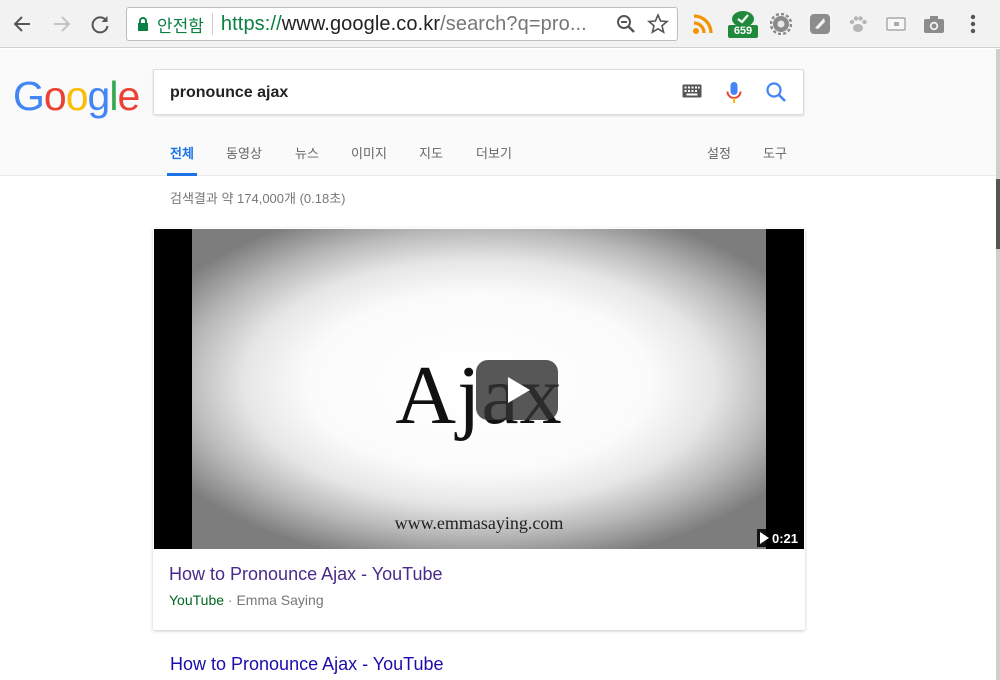 This screenshot has height=680, width=1000. I want to click on tab-images: 이미지, so click(369, 158).